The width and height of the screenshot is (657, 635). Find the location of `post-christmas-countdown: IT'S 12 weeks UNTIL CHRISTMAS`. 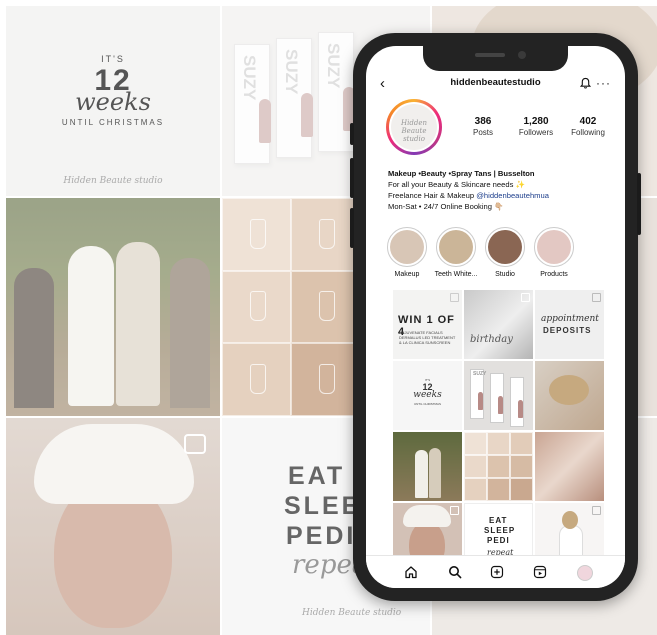

post-christmas-countdown: IT'S 12 weeks UNTIL CHRISTMAS is located at coordinates (427, 395).